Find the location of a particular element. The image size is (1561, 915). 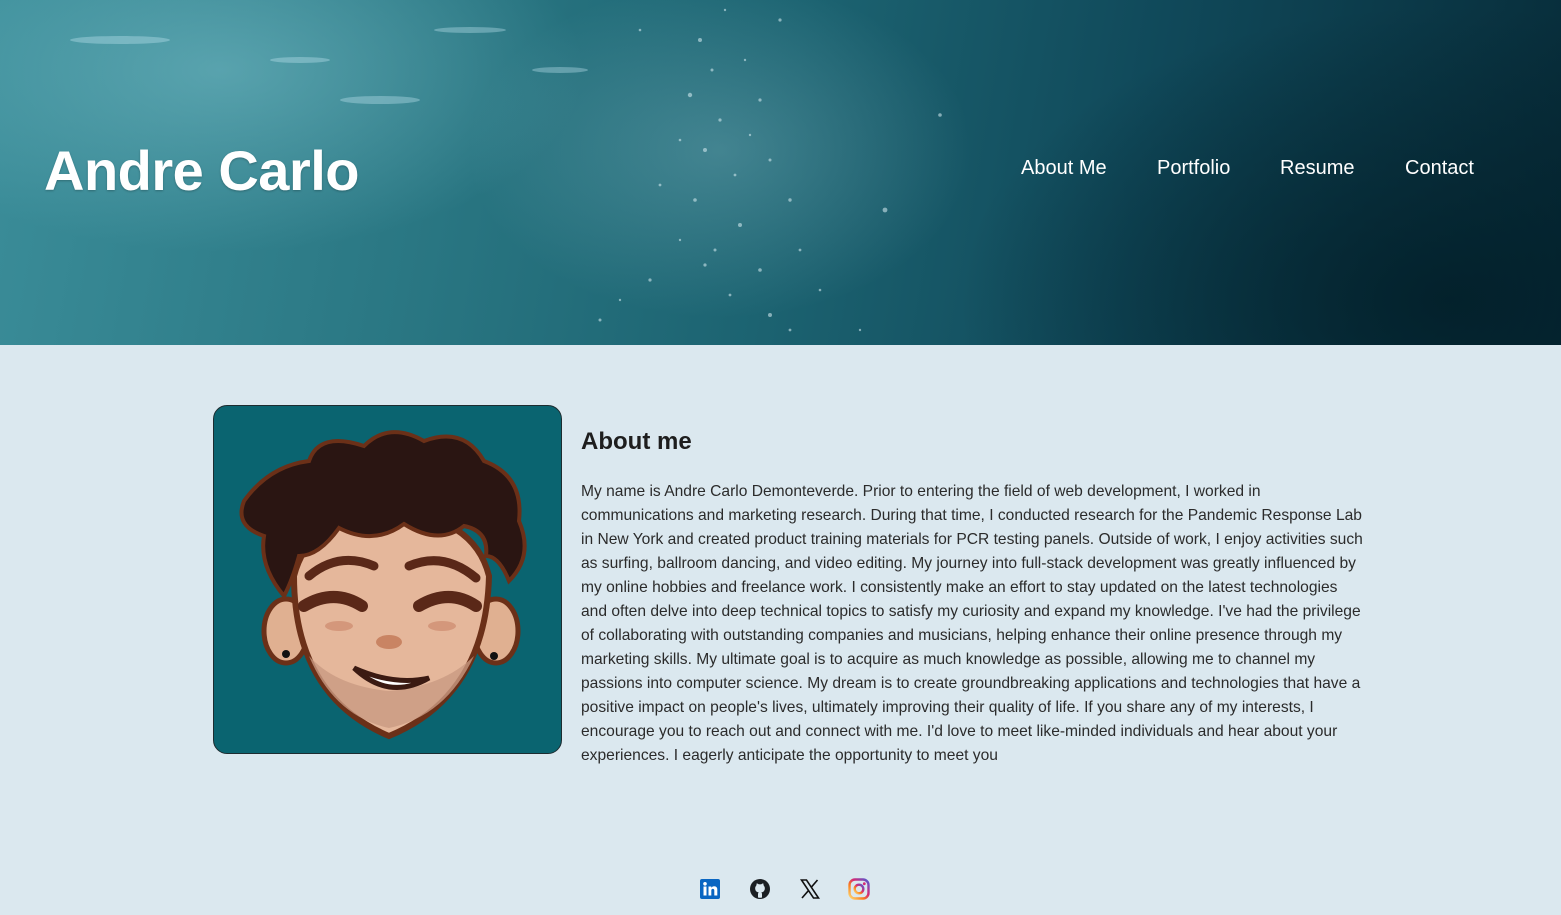

avatar is located at coordinates (387, 579).